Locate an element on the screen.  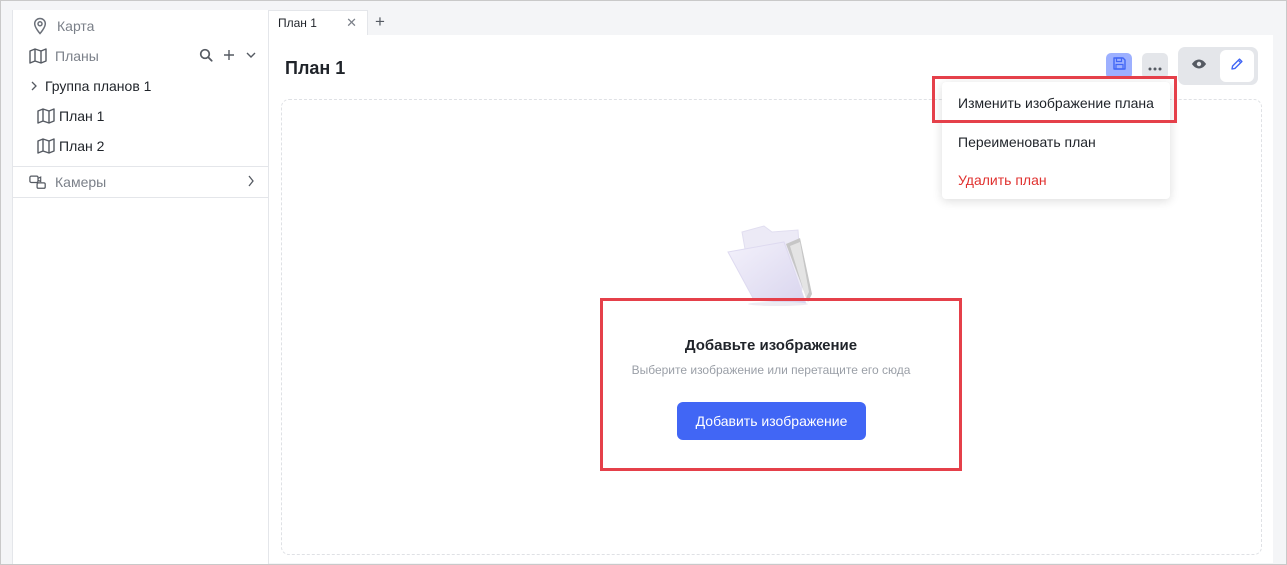
folder-illustration is located at coordinates (771, 266).